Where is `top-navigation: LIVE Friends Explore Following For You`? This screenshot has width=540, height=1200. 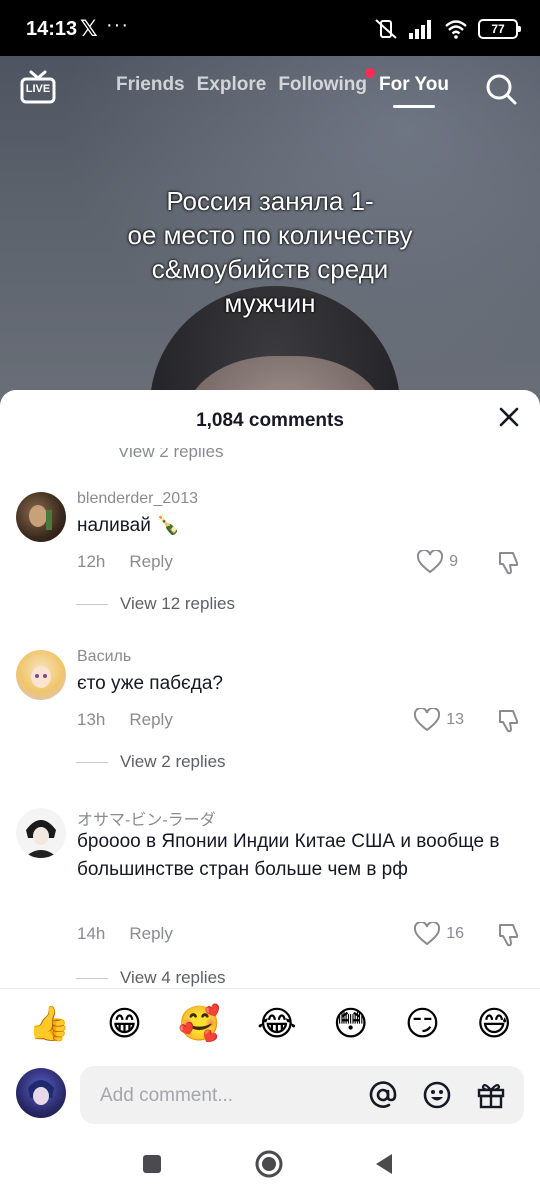
top-navigation: LIVE Friends Explore Following For You is located at coordinates (270, 86).